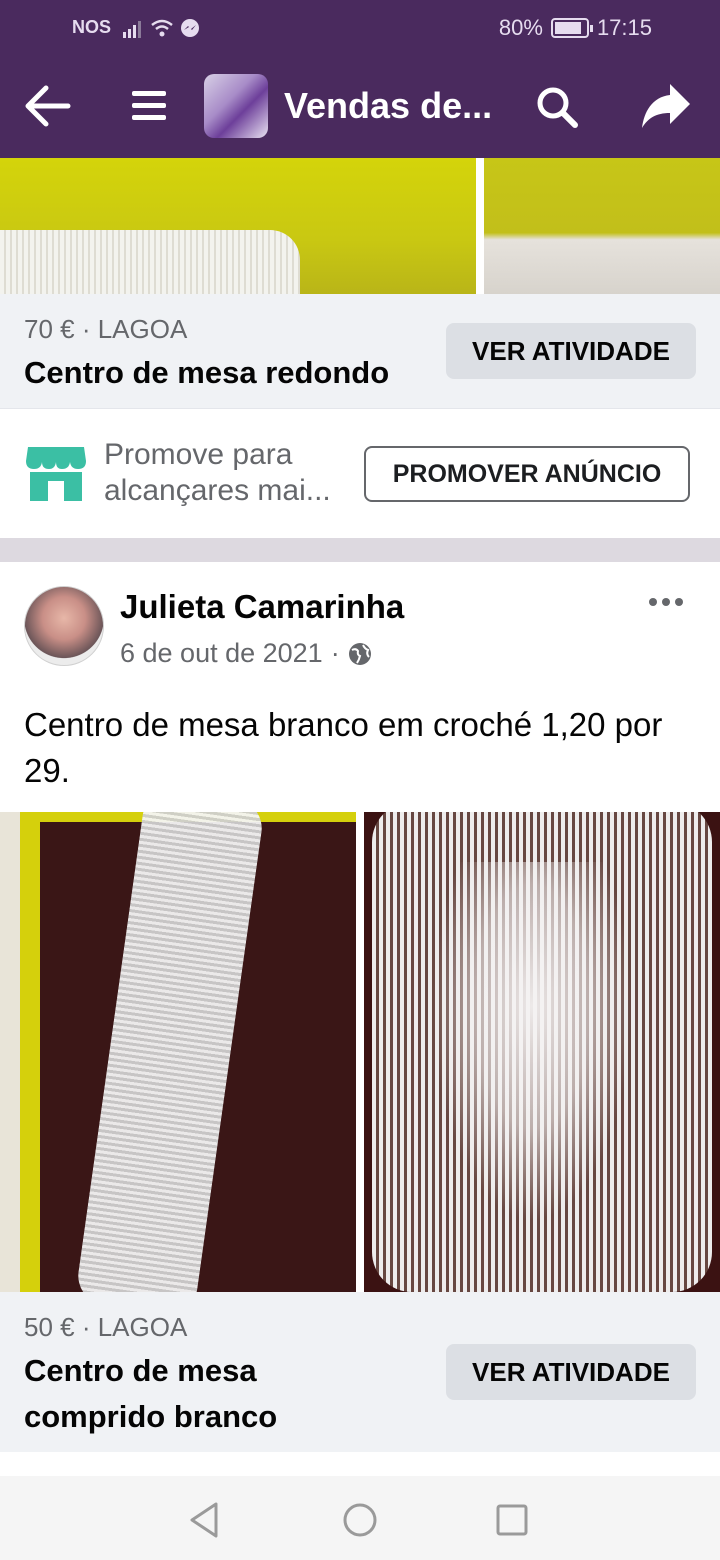  I want to click on post-author: Julieta Camarinha, so click(262, 607).